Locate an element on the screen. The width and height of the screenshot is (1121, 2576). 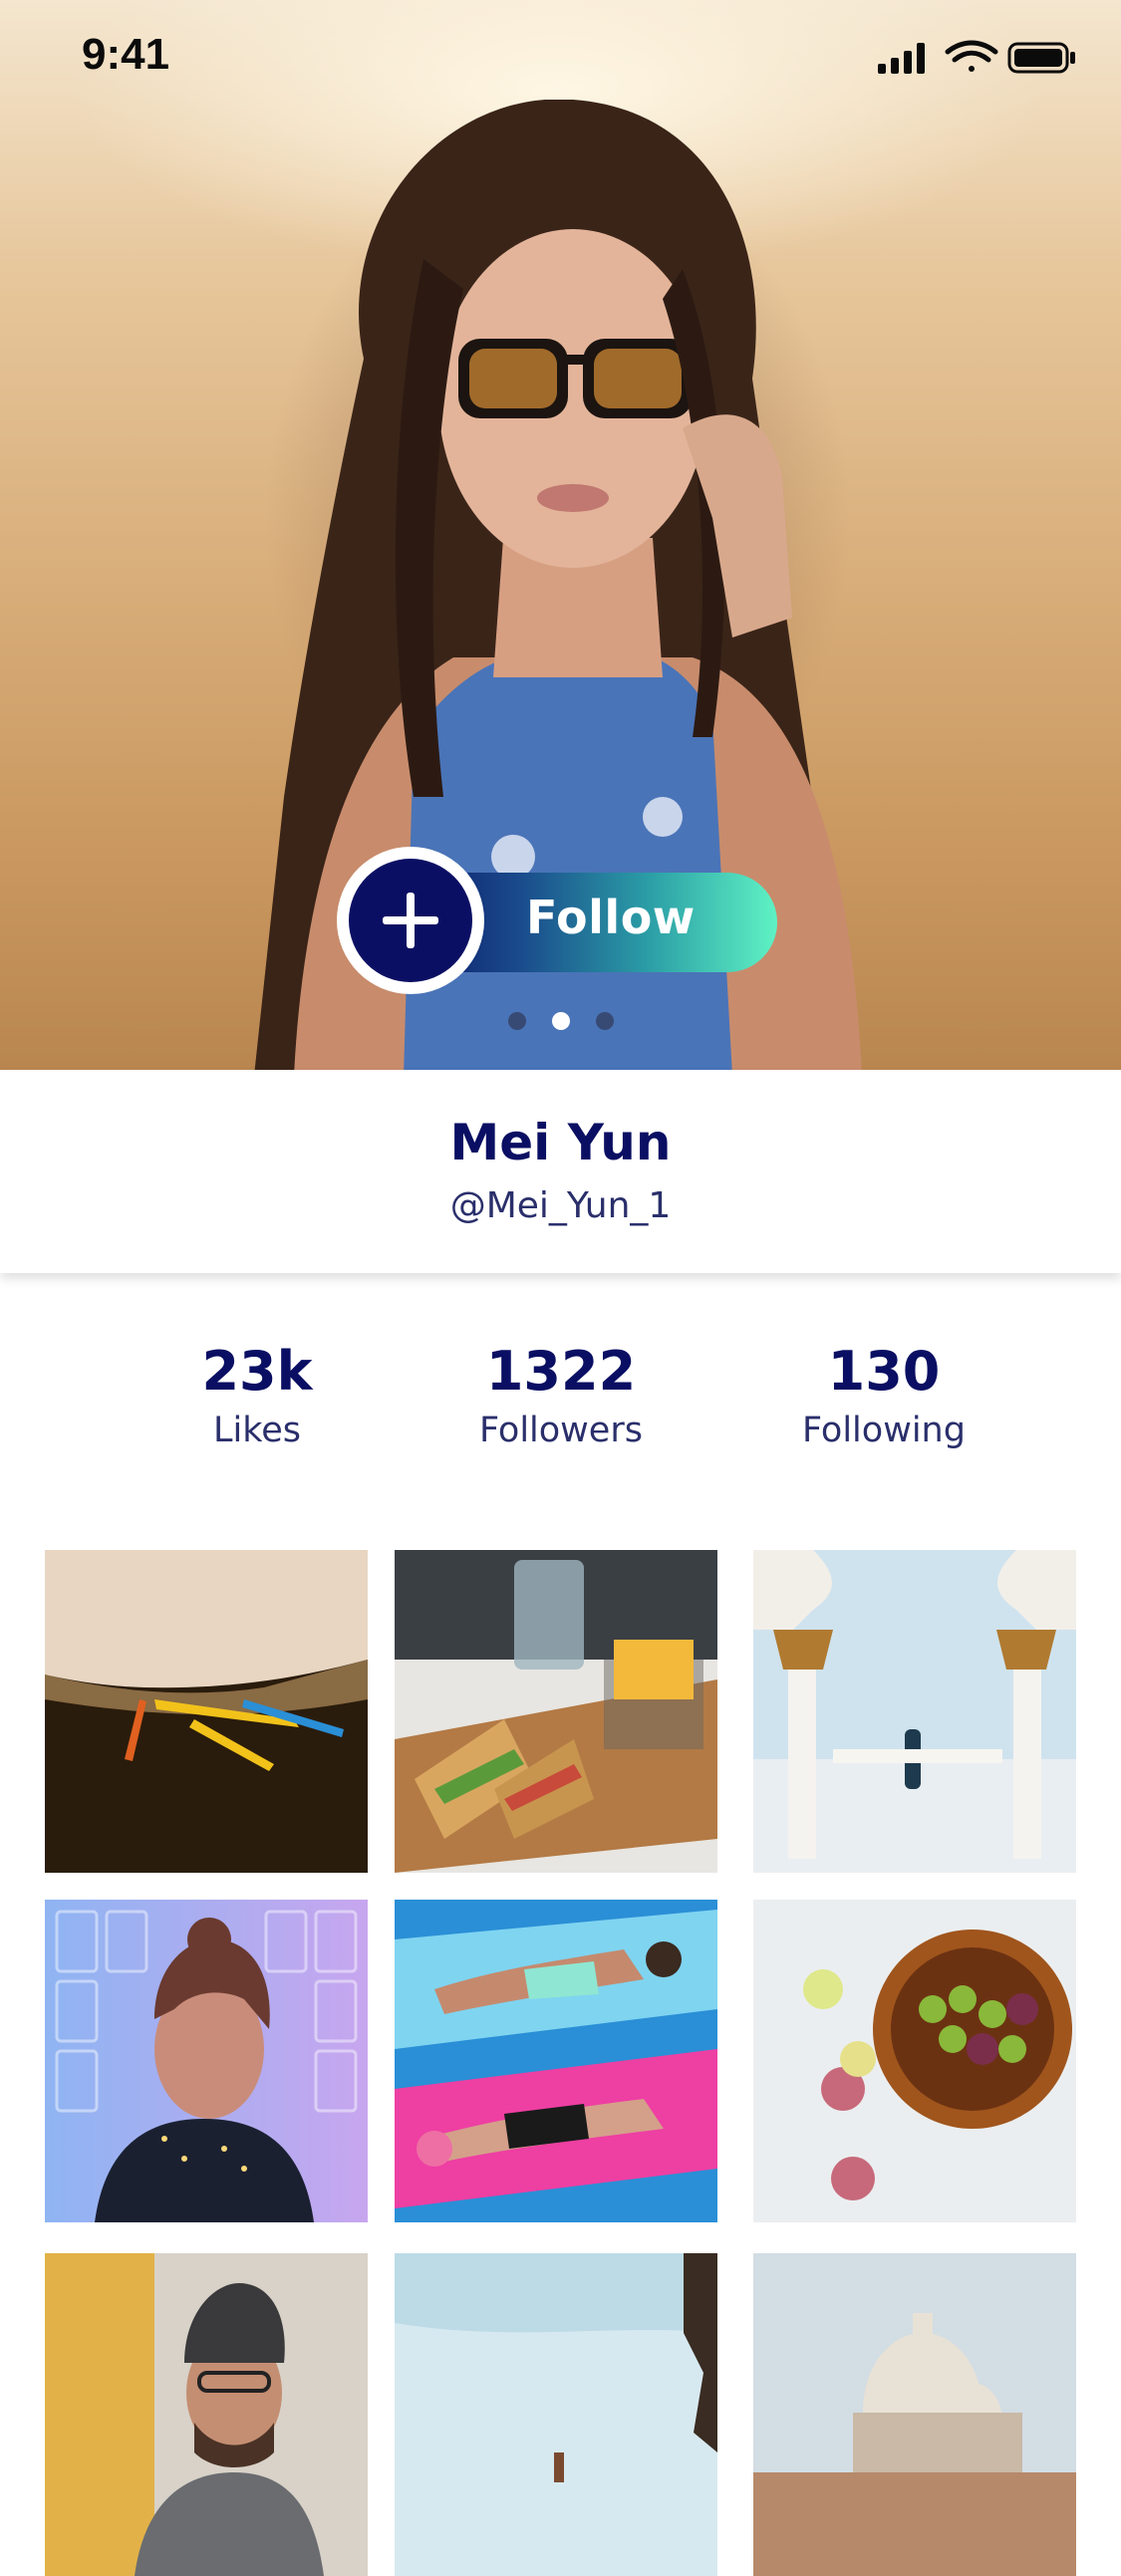
mosque-columns-photo is located at coordinates (914, 1711).